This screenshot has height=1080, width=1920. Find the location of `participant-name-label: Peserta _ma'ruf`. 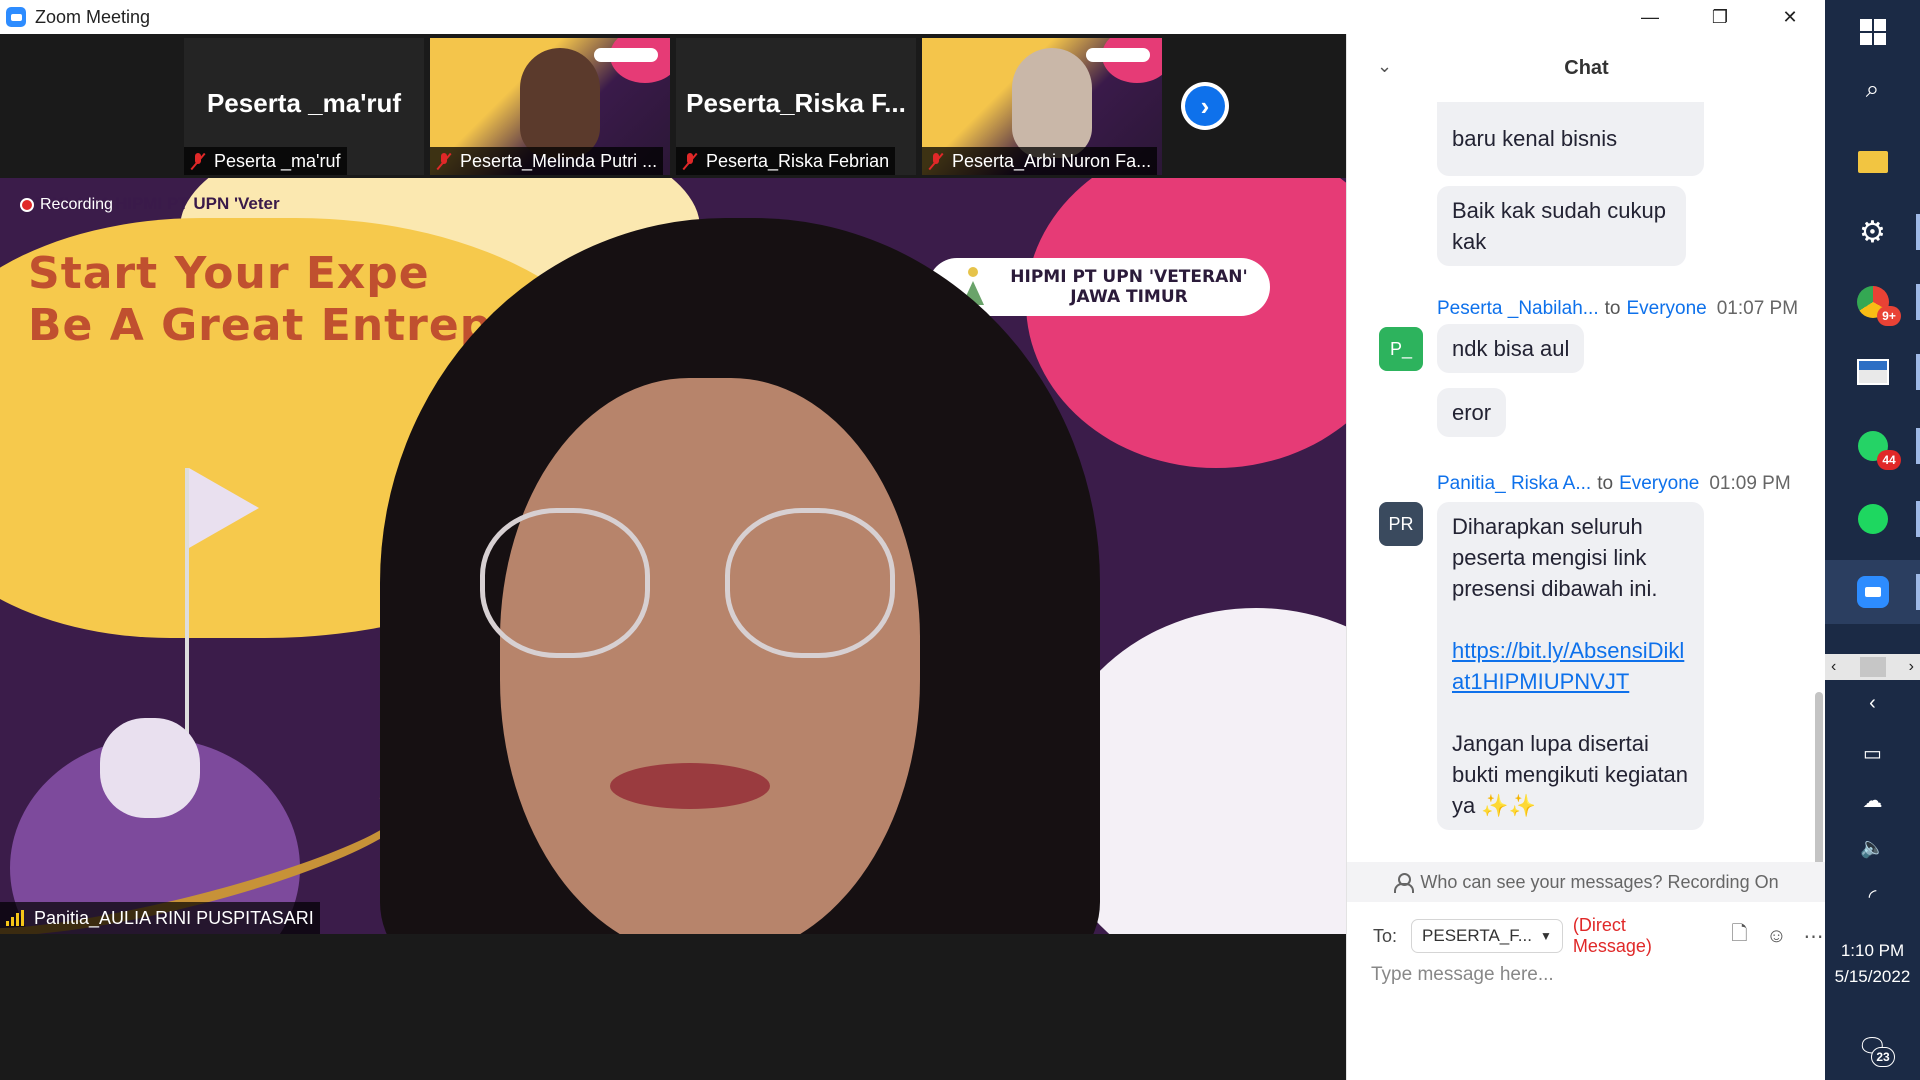

participant-name-label: Peserta _ma'ruf is located at coordinates (265, 161).